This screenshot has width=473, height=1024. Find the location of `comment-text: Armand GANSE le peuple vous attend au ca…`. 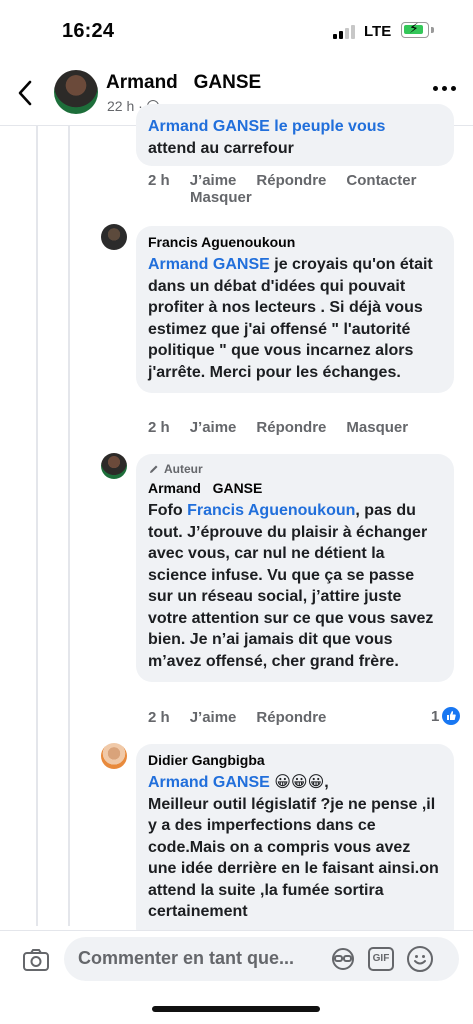

comment-text: Armand GANSE le peuple vous attend au ca… is located at coordinates (295, 137).